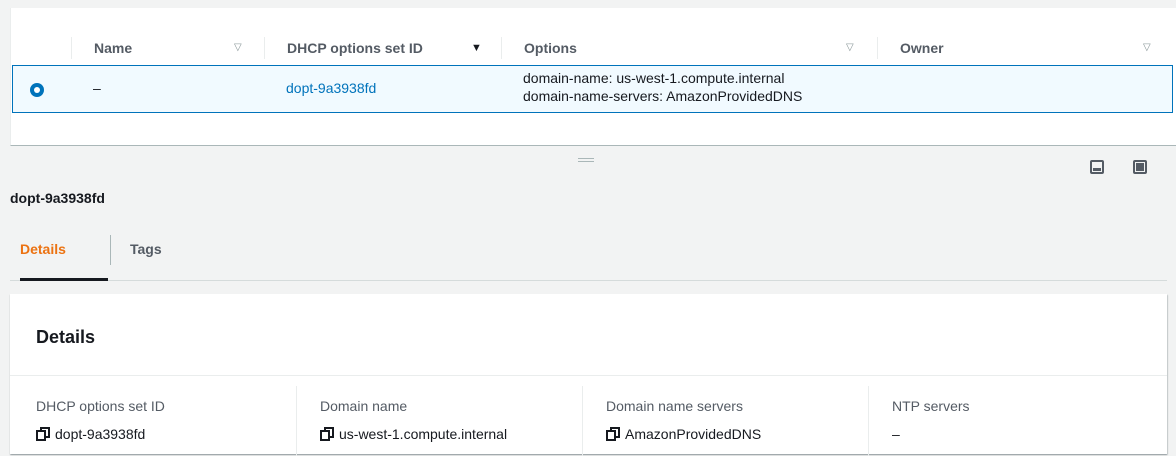 This screenshot has height=456, width=1176. Describe the element at coordinates (364, 406) in the screenshot. I see `field-label: Domain name` at that location.